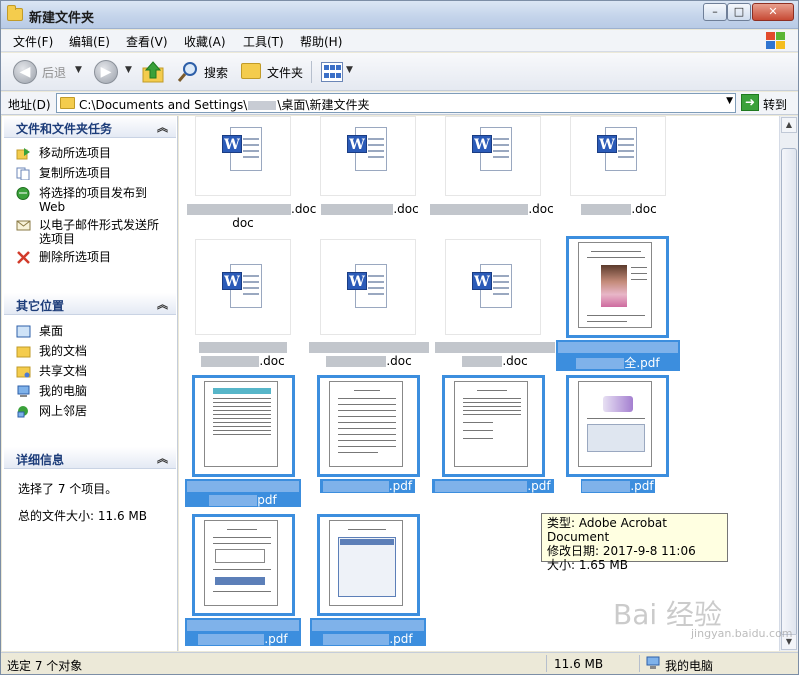 This screenshot has height=675, width=799. What do you see at coordinates (618, 362) in the screenshot?
I see `file-name-selected-line2: 全.pdf` at bounding box center [618, 362].